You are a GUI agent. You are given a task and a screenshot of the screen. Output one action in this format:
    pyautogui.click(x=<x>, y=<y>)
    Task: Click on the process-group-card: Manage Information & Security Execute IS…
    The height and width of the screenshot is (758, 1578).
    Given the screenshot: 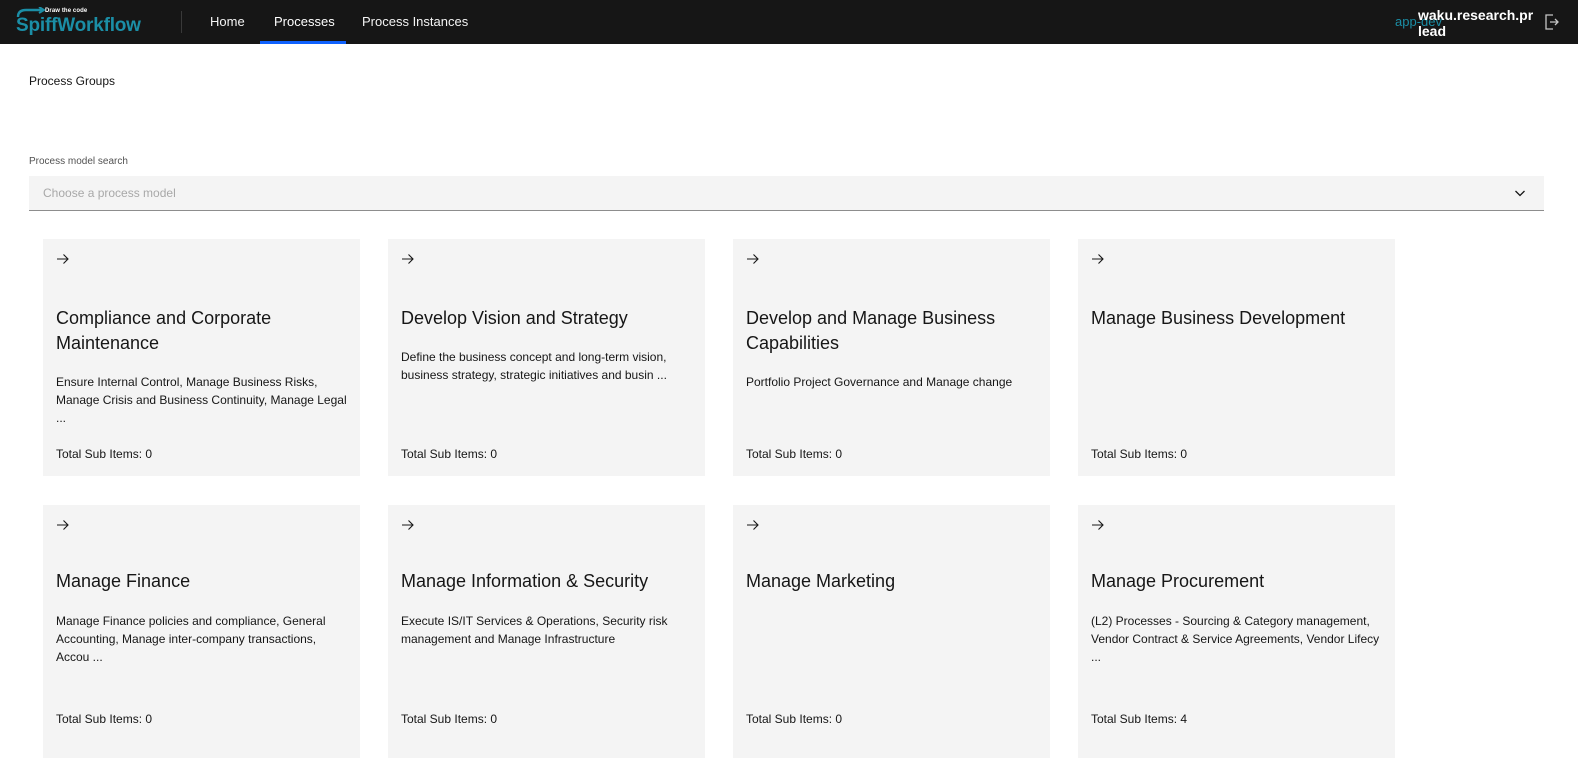 What is the action you would take?
    pyautogui.click(x=546, y=631)
    